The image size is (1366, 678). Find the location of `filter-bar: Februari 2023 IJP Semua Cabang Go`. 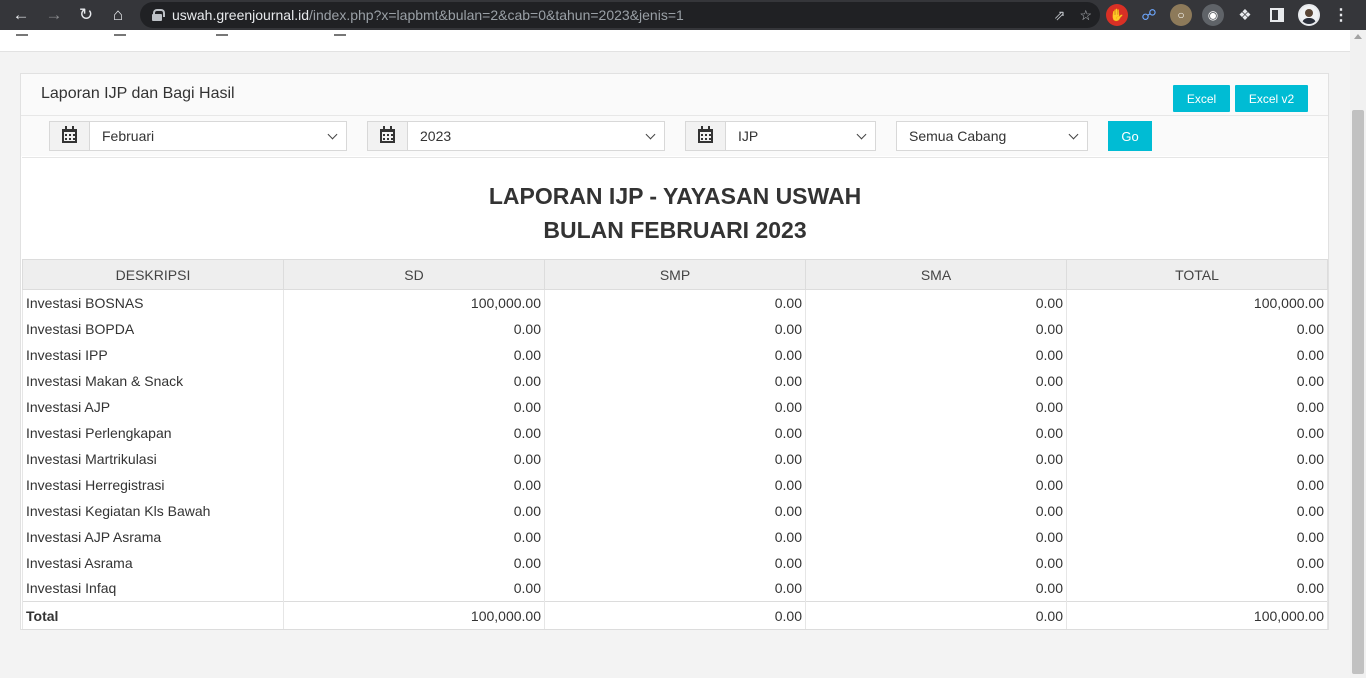

filter-bar: Februari 2023 IJP Semua Cabang Go is located at coordinates (674, 136).